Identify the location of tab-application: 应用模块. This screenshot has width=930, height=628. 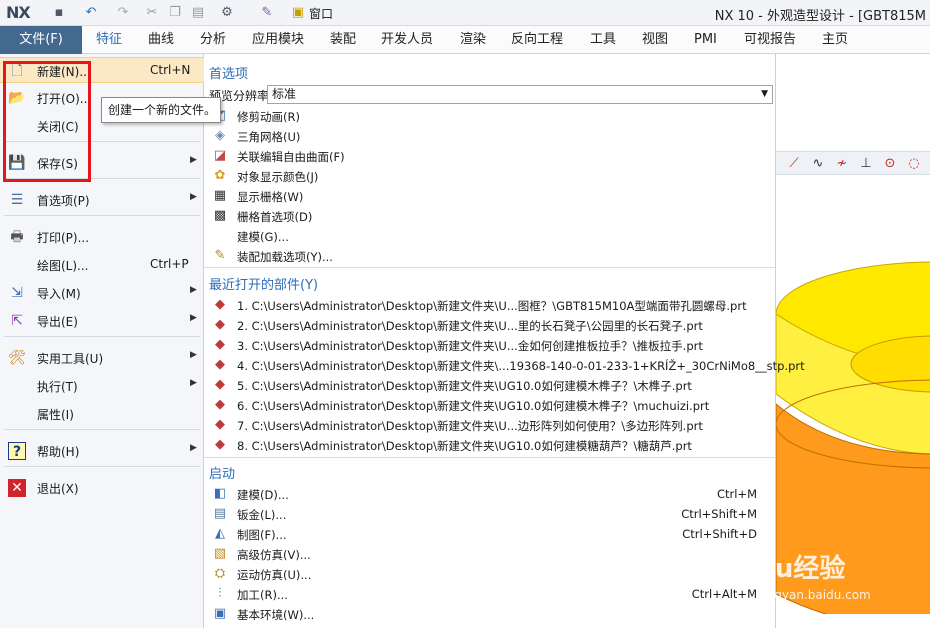
(278, 40).